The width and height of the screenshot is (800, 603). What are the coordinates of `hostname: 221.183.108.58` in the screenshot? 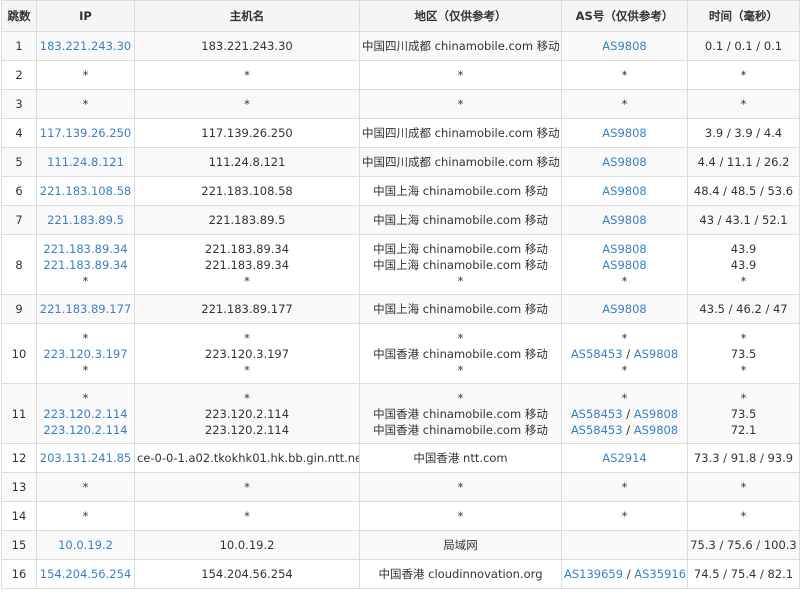 It's located at (247, 191).